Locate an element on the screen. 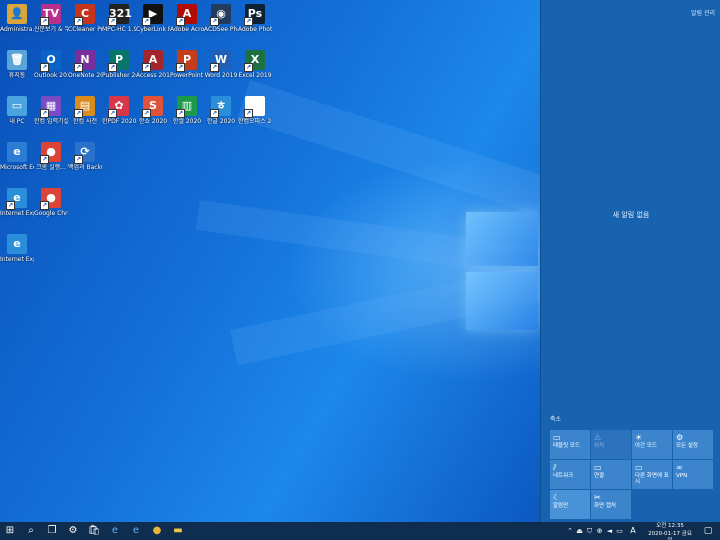 The image size is (720, 540). desktop-icon: P↗Publisher 2019 is located at coordinates (119, 64).